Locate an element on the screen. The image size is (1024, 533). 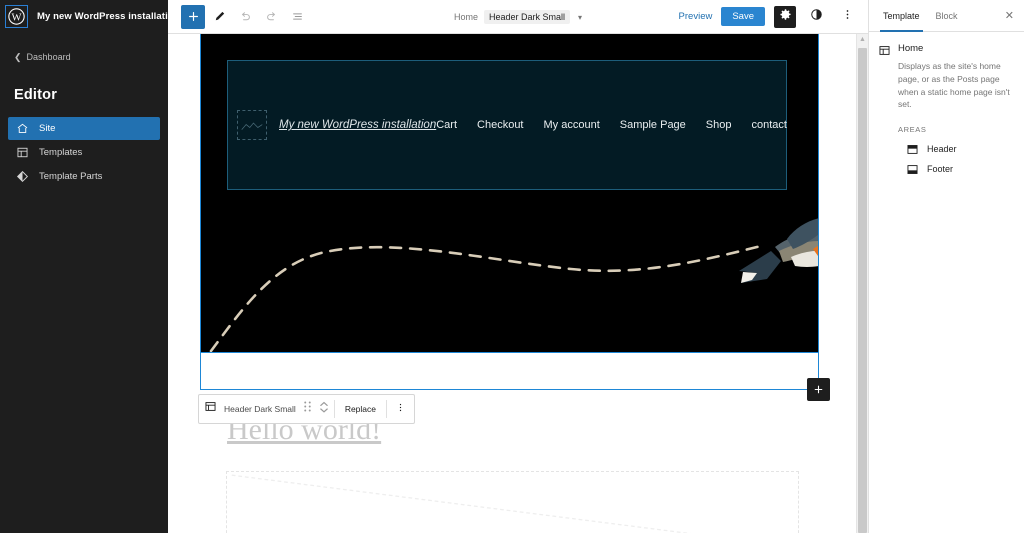
sidebar-section-title: Editor is located at coordinates (36, 95).